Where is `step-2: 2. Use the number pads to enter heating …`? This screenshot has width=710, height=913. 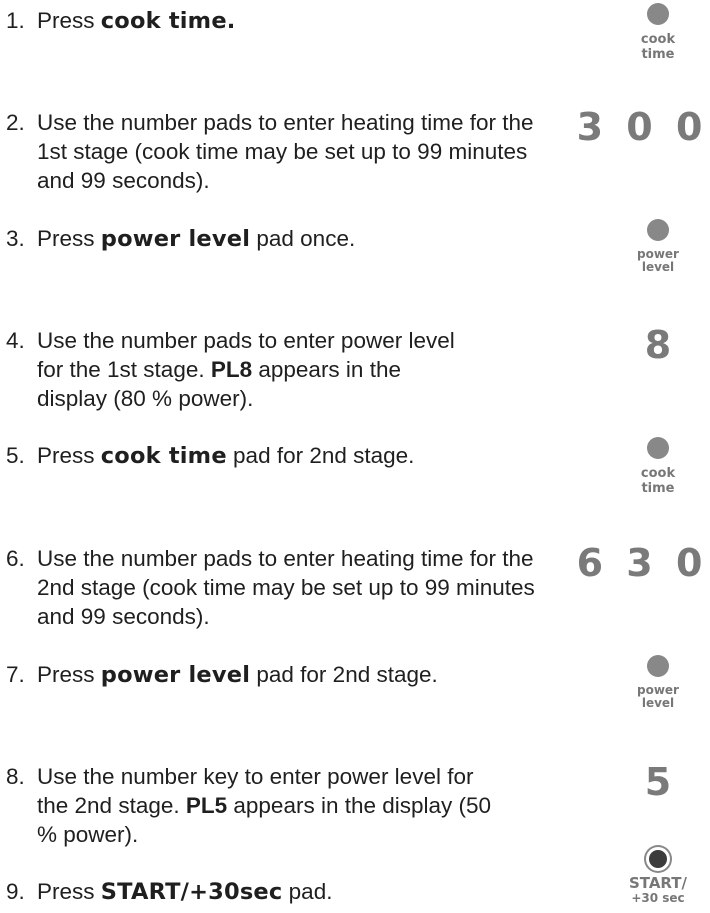
step-2: 2. Use the number pads to enter heating … is located at coordinates (271, 151).